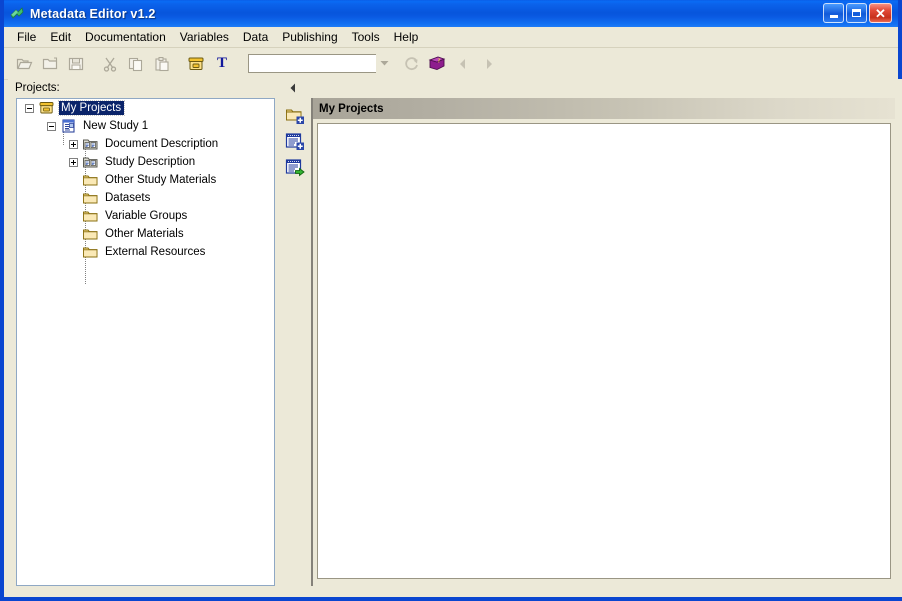 This screenshot has width=902, height=601. Describe the element at coordinates (26, 37) in the screenshot. I see `menu-item-file: File` at that location.